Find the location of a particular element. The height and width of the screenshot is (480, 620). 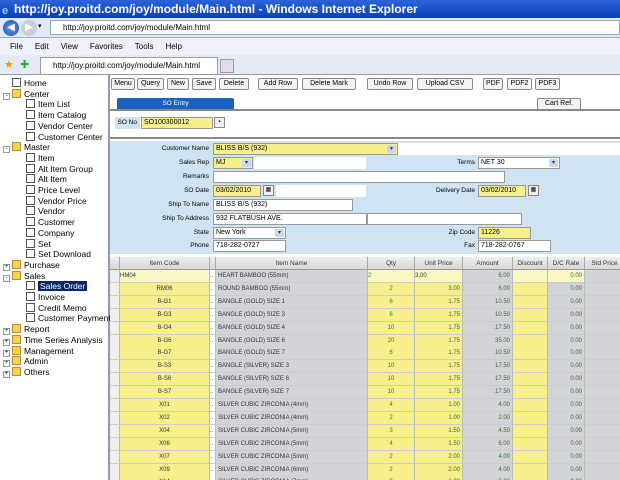

column-header-item-code: Item Code is located at coordinates (165, 263).